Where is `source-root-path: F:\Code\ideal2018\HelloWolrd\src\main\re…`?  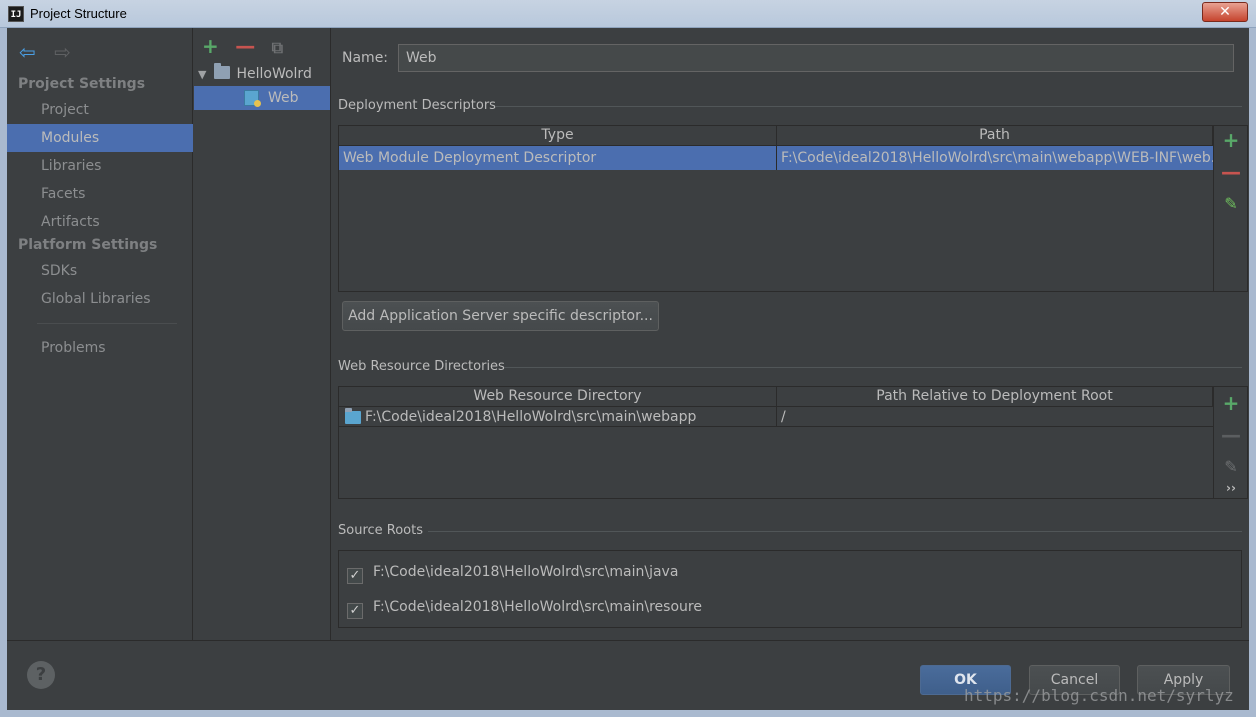 source-root-path: F:\Code\ideal2018\HelloWolrd\src\main\re… is located at coordinates (537, 607).